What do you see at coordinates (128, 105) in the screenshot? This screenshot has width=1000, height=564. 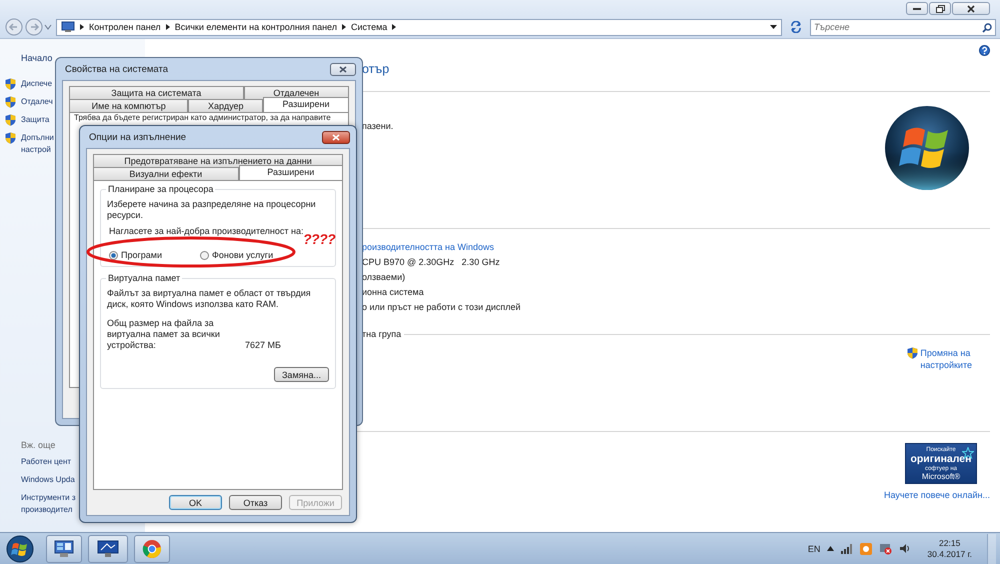 I see `tab: Име на компютър` at bounding box center [128, 105].